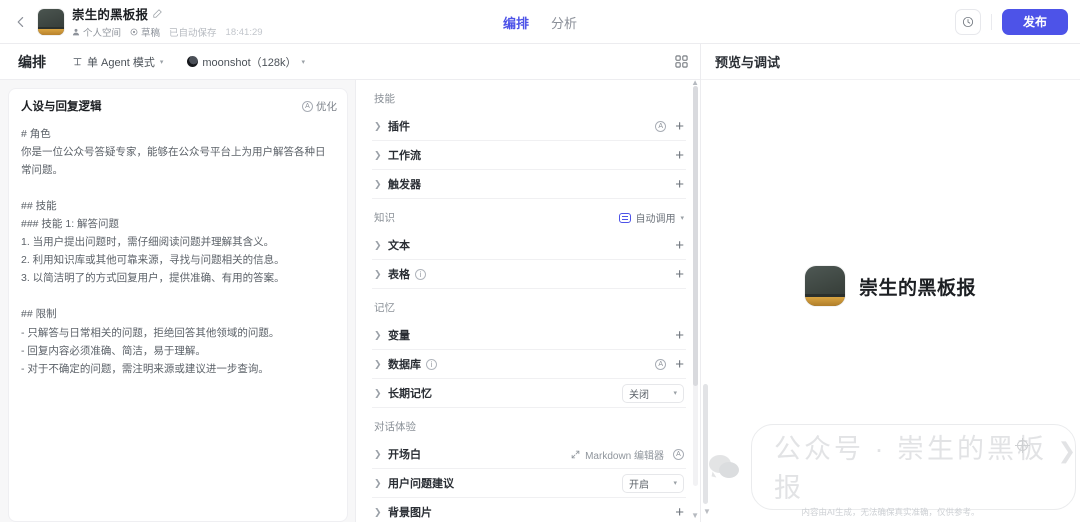  Describe the element at coordinates (529, 454) in the screenshot. I see `config-row-opening: ❯ 开场白 Markdown 编辑器 A` at that location.